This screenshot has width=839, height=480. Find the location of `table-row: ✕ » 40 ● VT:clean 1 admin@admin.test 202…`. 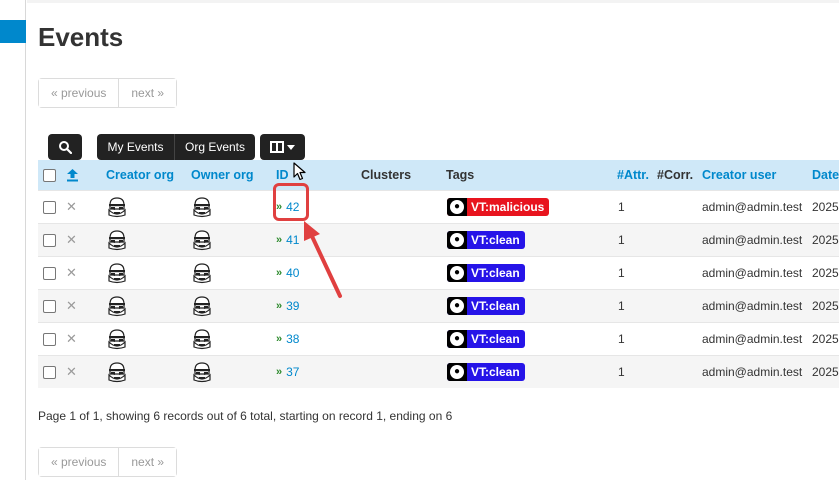

table-row: ✕ » 40 ● VT:clean 1 admin@admin.test 202… is located at coordinates (438, 272).